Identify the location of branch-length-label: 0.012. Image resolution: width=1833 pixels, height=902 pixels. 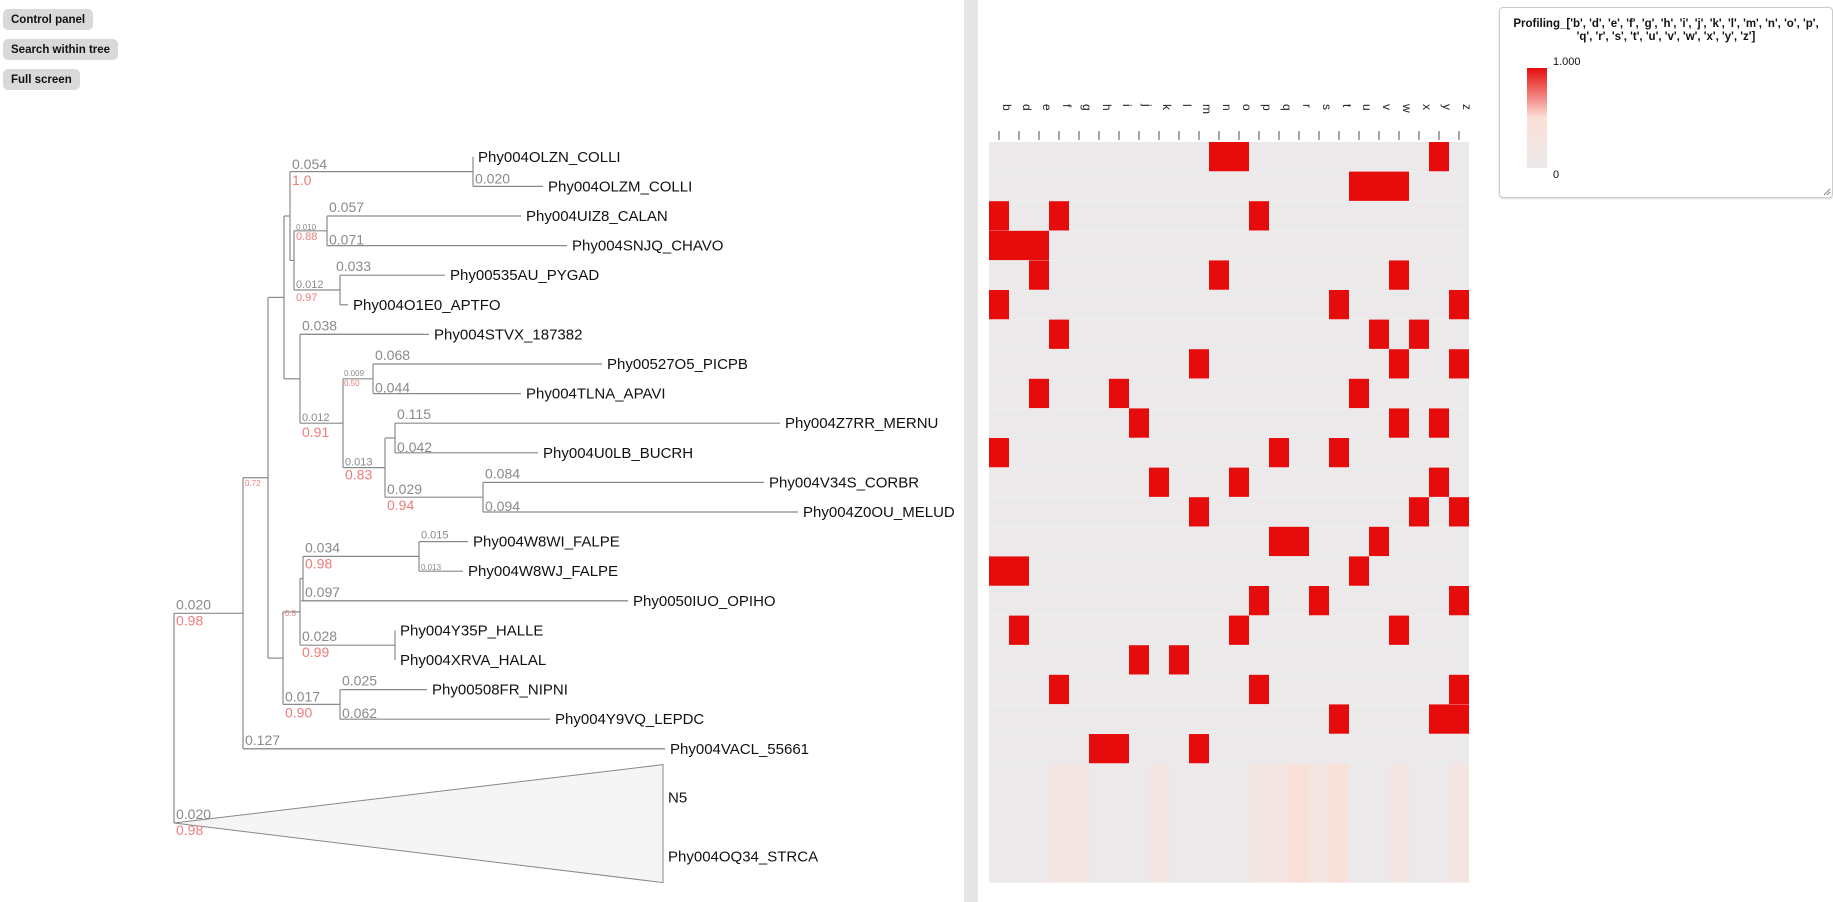
(316, 418).